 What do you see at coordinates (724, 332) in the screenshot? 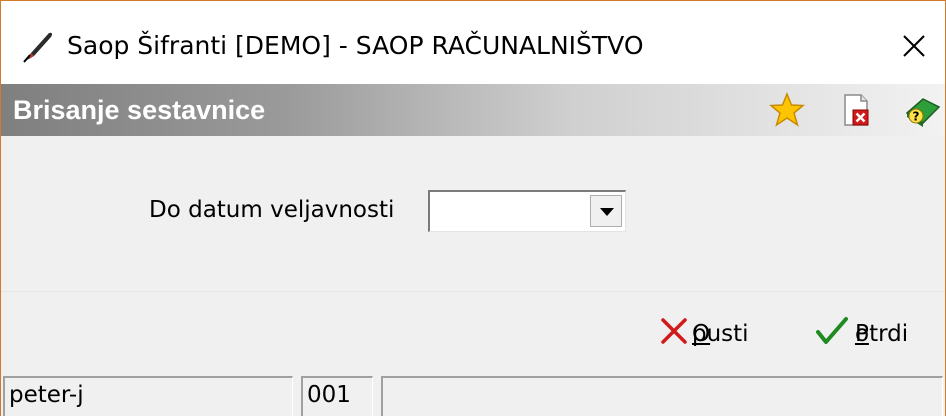
I see `cancel-button: Opusti` at bounding box center [724, 332].